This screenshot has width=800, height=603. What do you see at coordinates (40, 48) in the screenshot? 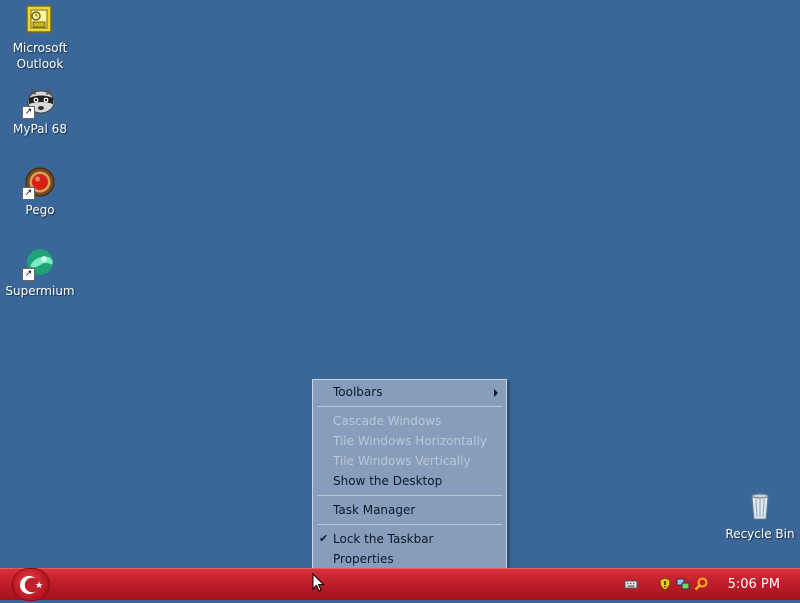
I see `desktop-icon-label: Microsoft` at bounding box center [40, 48].